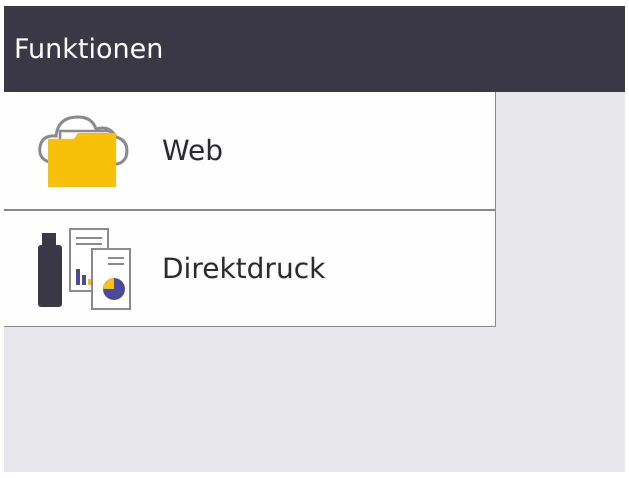 The width and height of the screenshot is (629, 478). What do you see at coordinates (89, 49) in the screenshot?
I see `header-title: Funktionen` at bounding box center [89, 49].